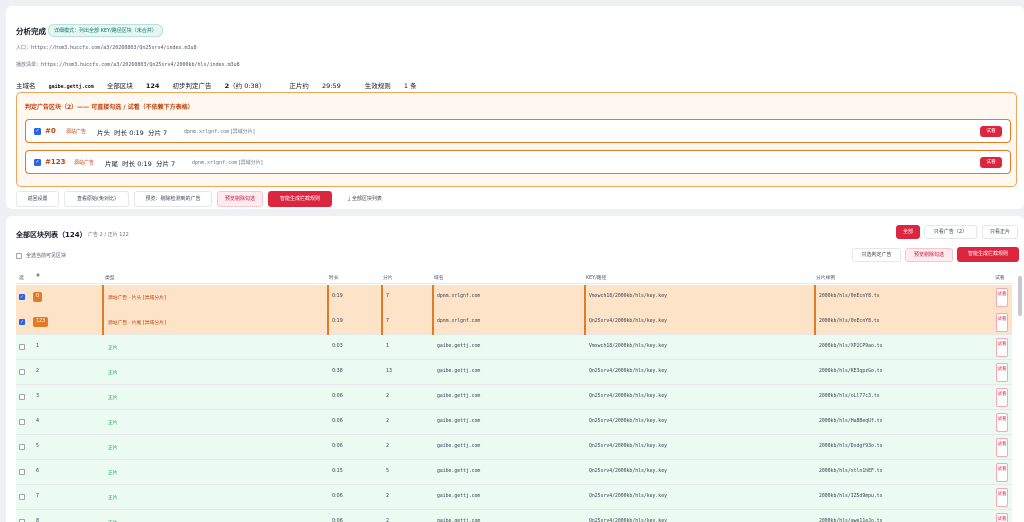  I want to click on row-segments: 2, so click(388, 421).